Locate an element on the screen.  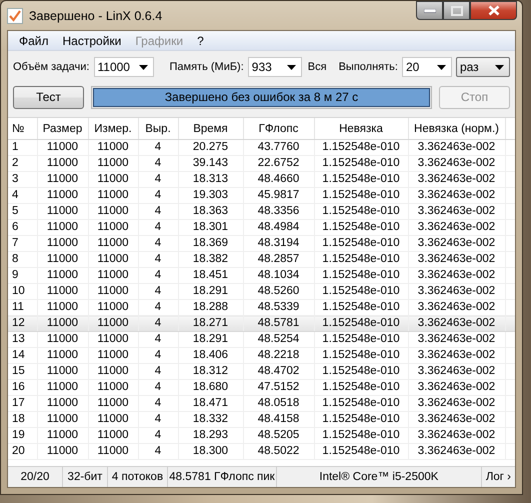
table-row: 19 11000 11000 4 18.293 48.5205 1.152548e-010 3.362463e-002 is located at coordinates (261, 436).